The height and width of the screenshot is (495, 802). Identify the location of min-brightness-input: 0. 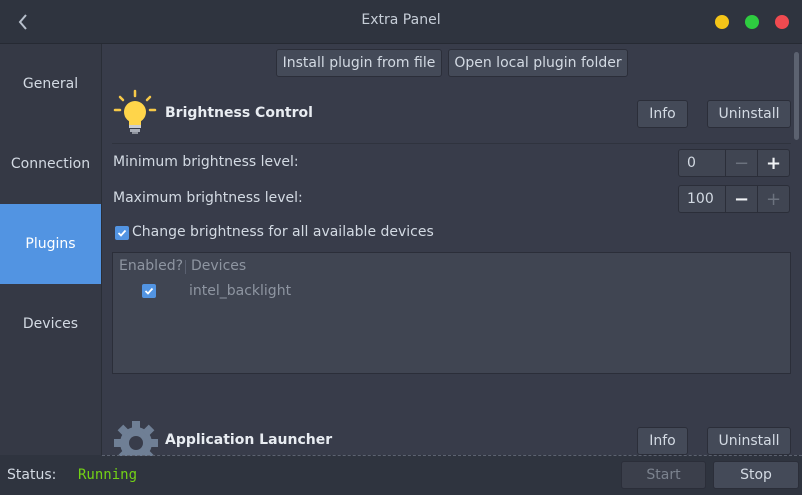
(702, 163).